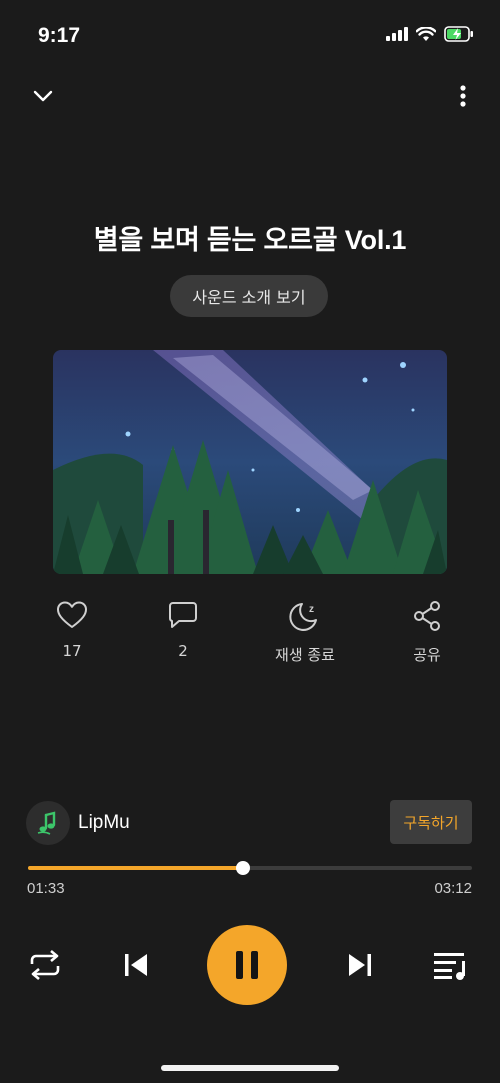 This screenshot has width=500, height=1083. I want to click on progress-knob, so click(242, 868).